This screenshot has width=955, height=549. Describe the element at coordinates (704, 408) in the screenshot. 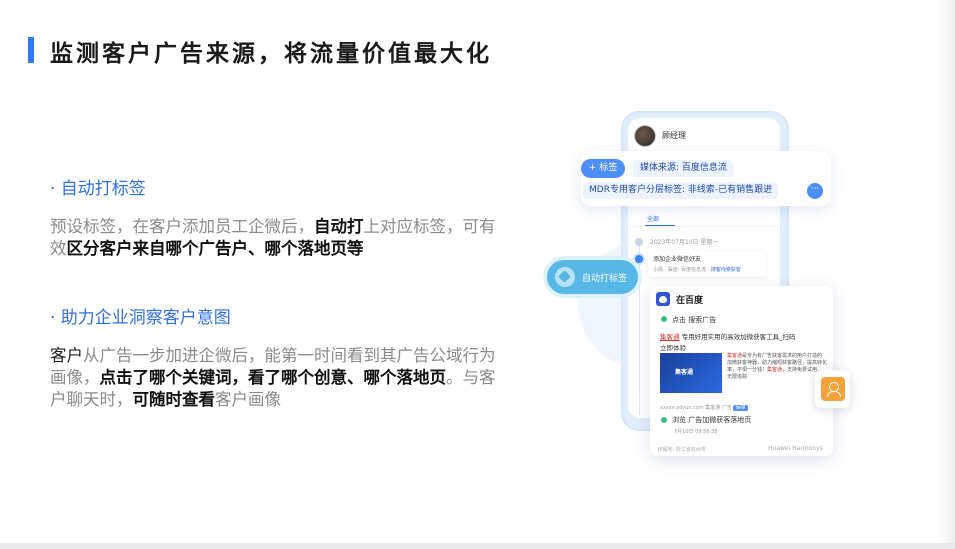

I see `ad-source: xxxcn.aliyun.com 集客通 广告 保障` at that location.